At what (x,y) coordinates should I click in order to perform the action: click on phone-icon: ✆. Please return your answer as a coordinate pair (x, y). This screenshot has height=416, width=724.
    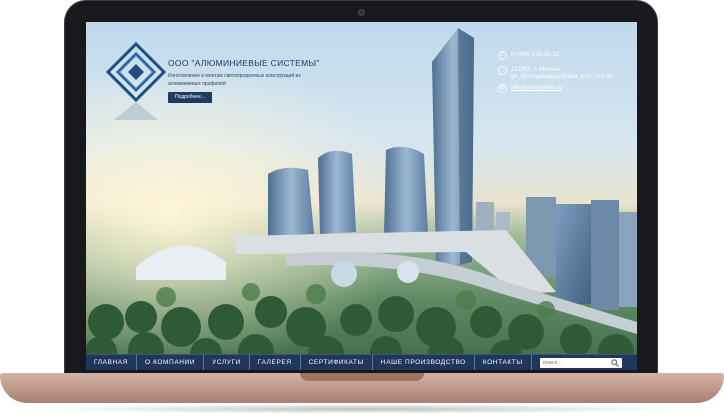
    Looking at the image, I should click on (502, 55).